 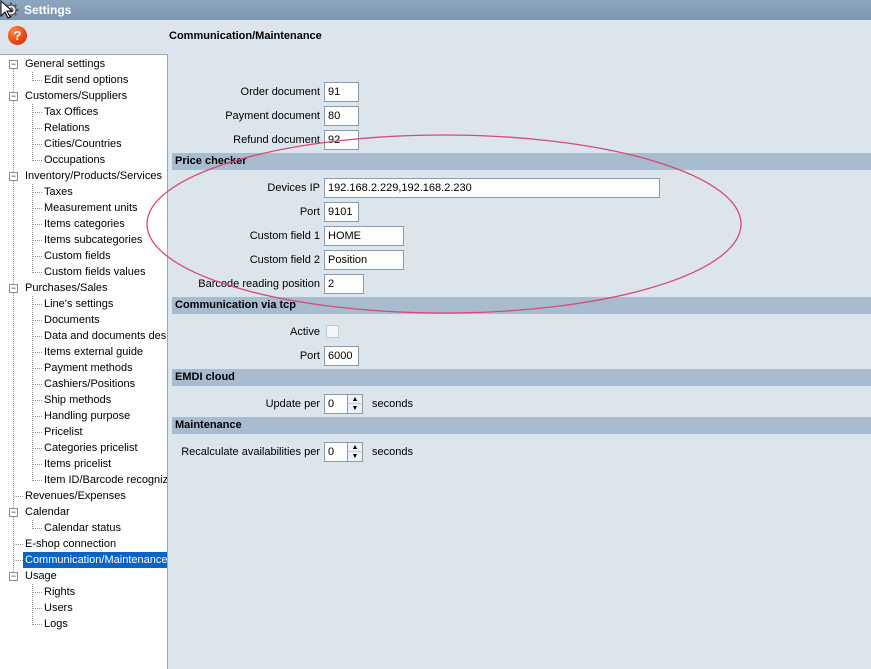 What do you see at coordinates (70, 544) in the screenshot?
I see `tree-item-eshop-connection: E-shop connection` at bounding box center [70, 544].